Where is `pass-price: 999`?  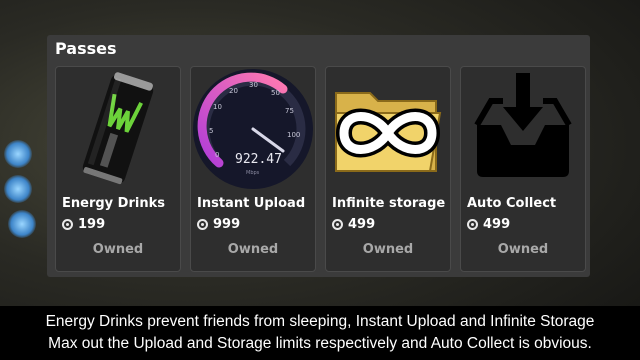
pass-price: 999 is located at coordinates (218, 224).